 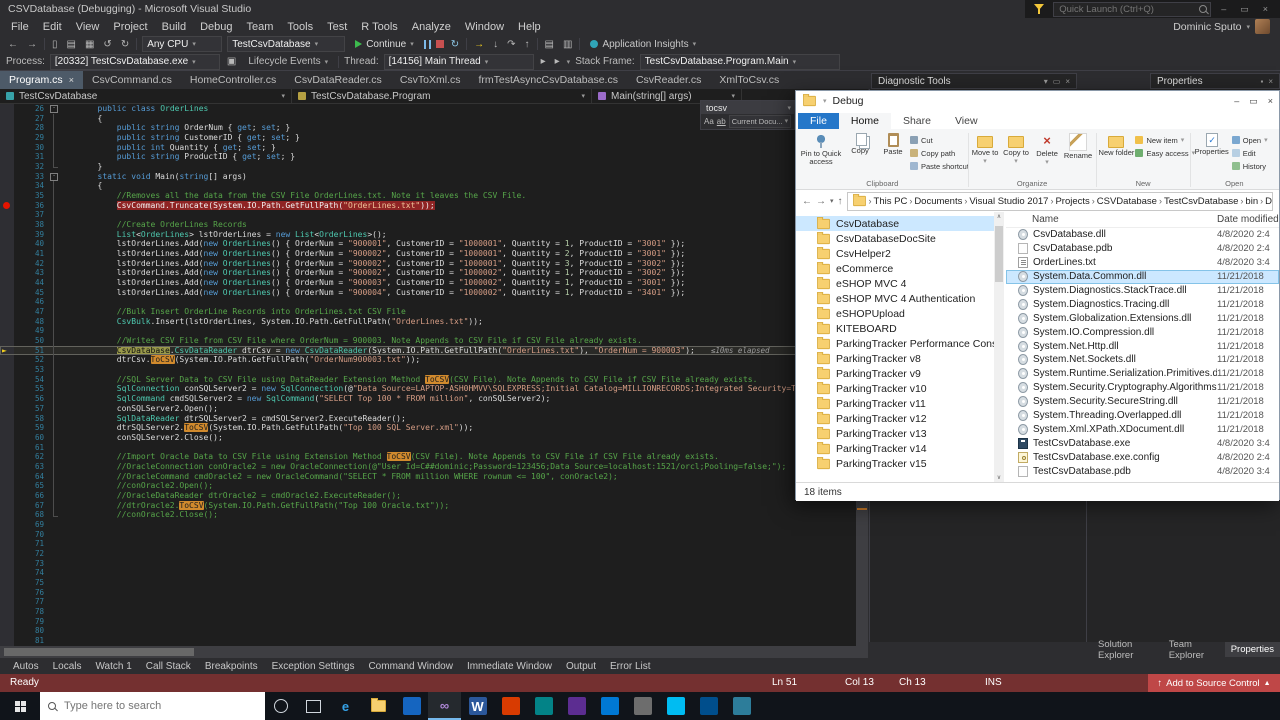 What do you see at coordinates (938, 140) in the screenshot?
I see `cut-button: Cut` at bounding box center [938, 140].